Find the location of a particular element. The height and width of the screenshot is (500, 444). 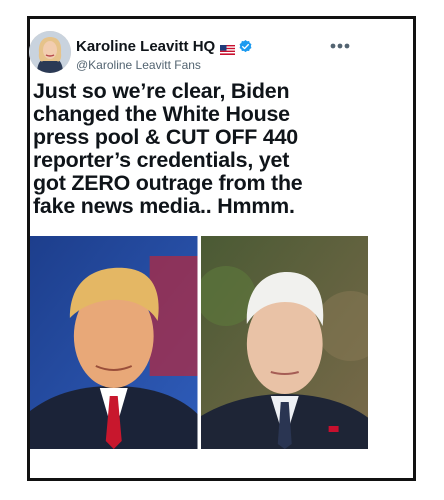

more-options-icon is located at coordinates (340, 46).